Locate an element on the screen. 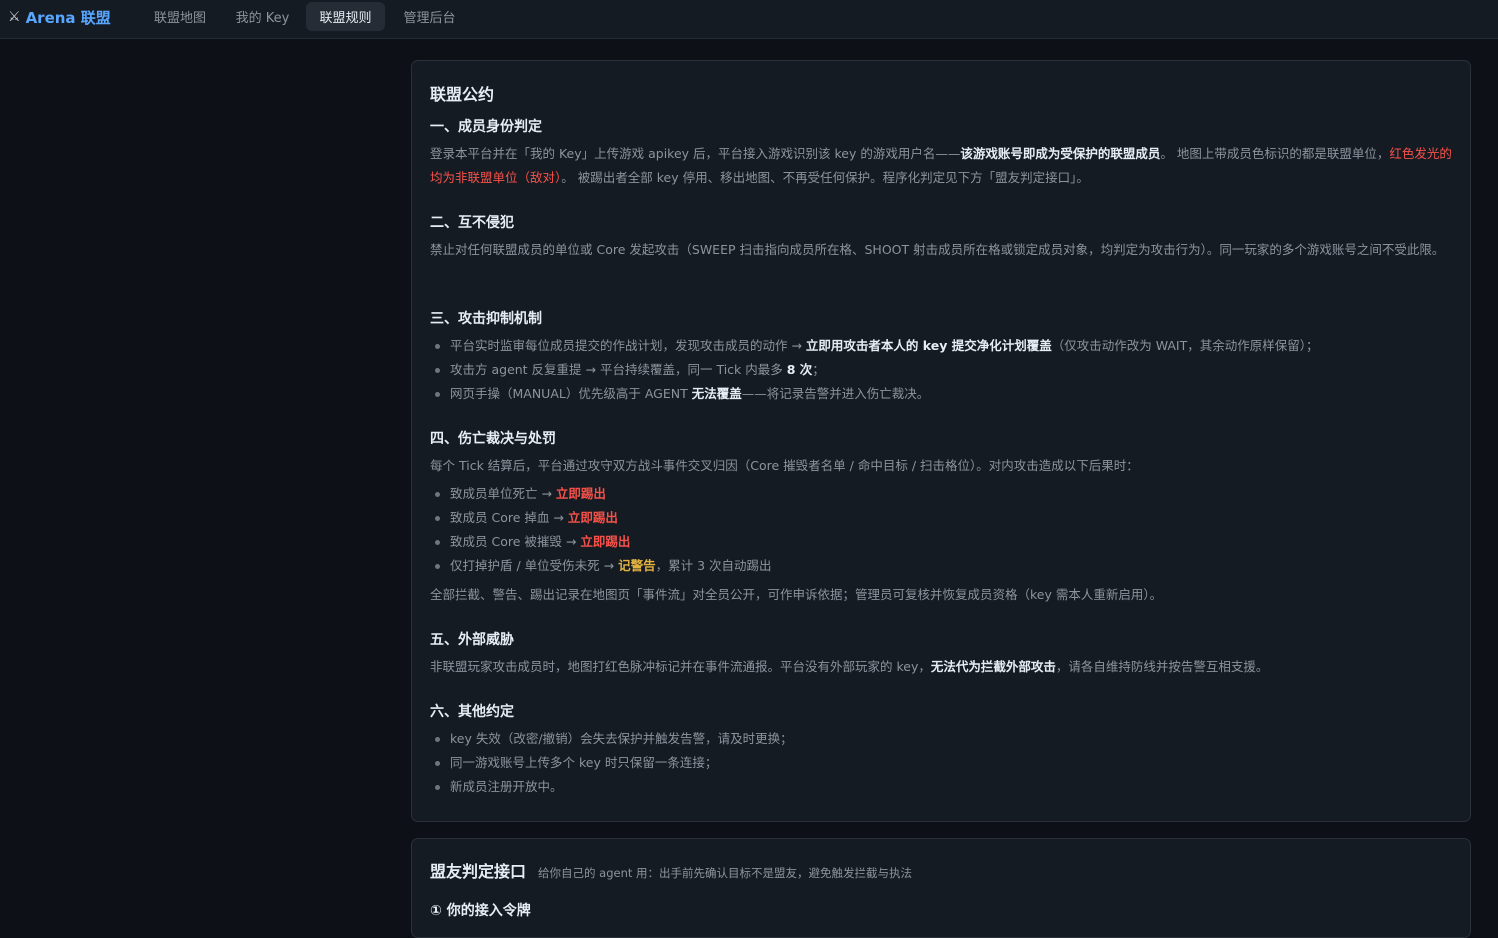 The height and width of the screenshot is (938, 1498). tab-alliance-map: 联盟地图 is located at coordinates (180, 16).